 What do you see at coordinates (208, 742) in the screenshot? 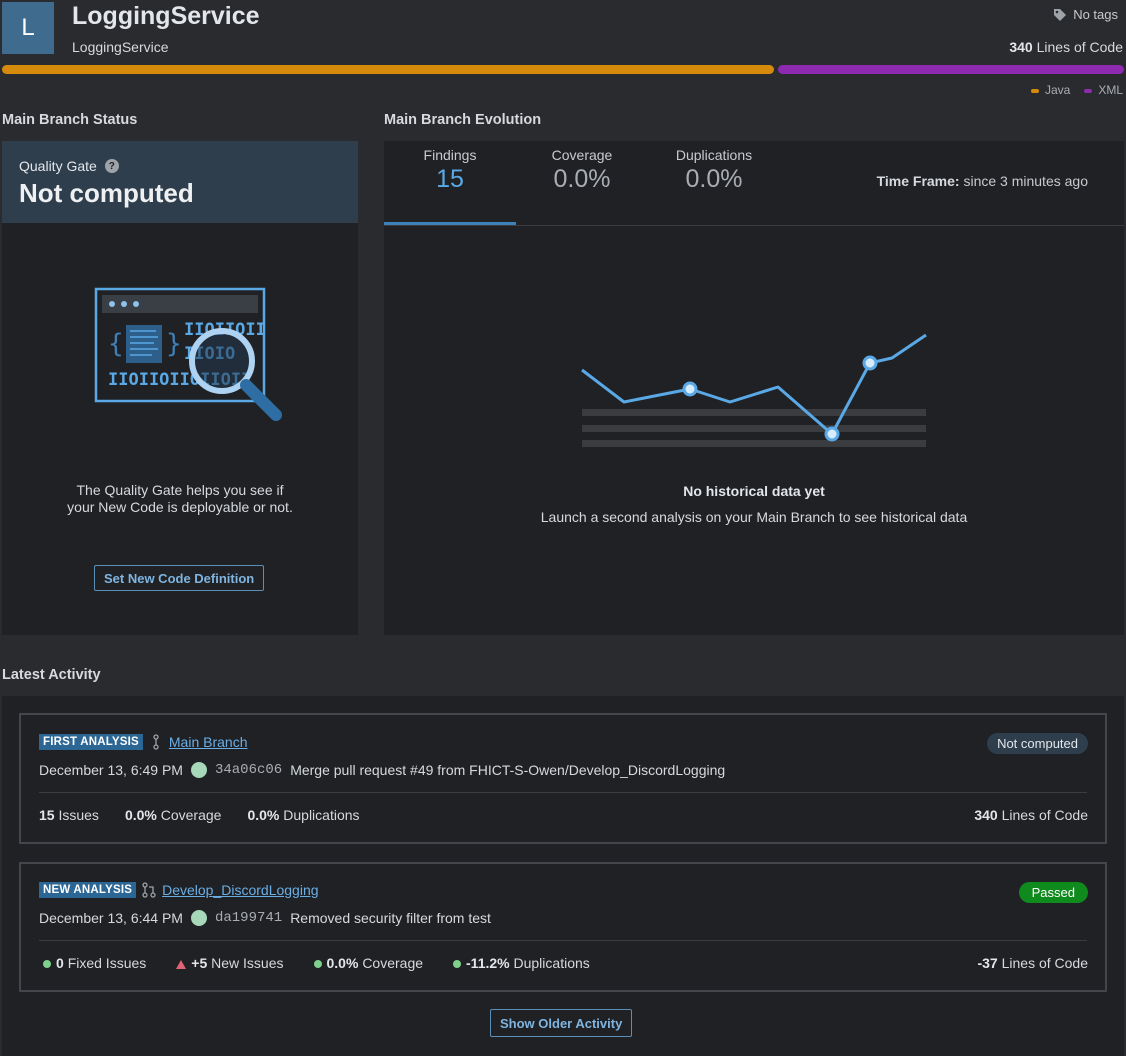
I see `branch-link-main: Main Branch` at bounding box center [208, 742].